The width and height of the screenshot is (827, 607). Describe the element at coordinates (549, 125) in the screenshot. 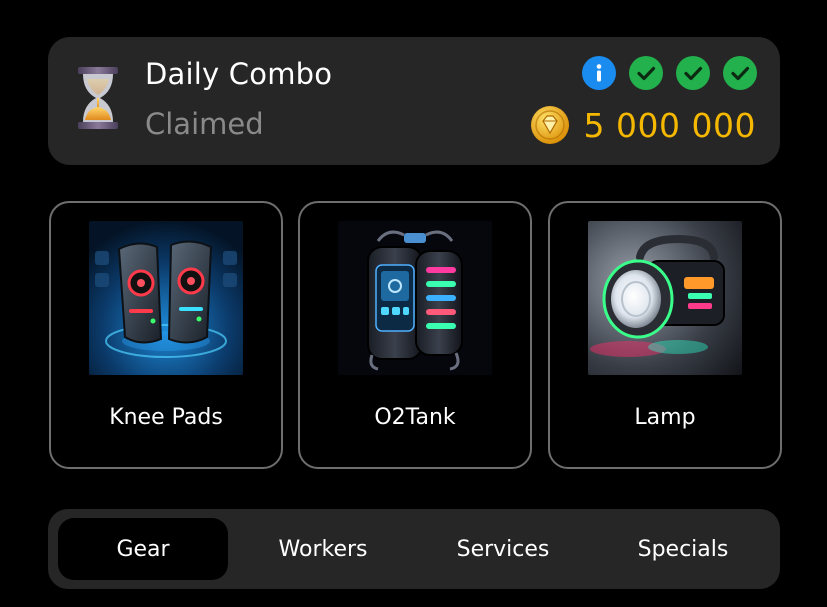

I see `coin-icon` at that location.